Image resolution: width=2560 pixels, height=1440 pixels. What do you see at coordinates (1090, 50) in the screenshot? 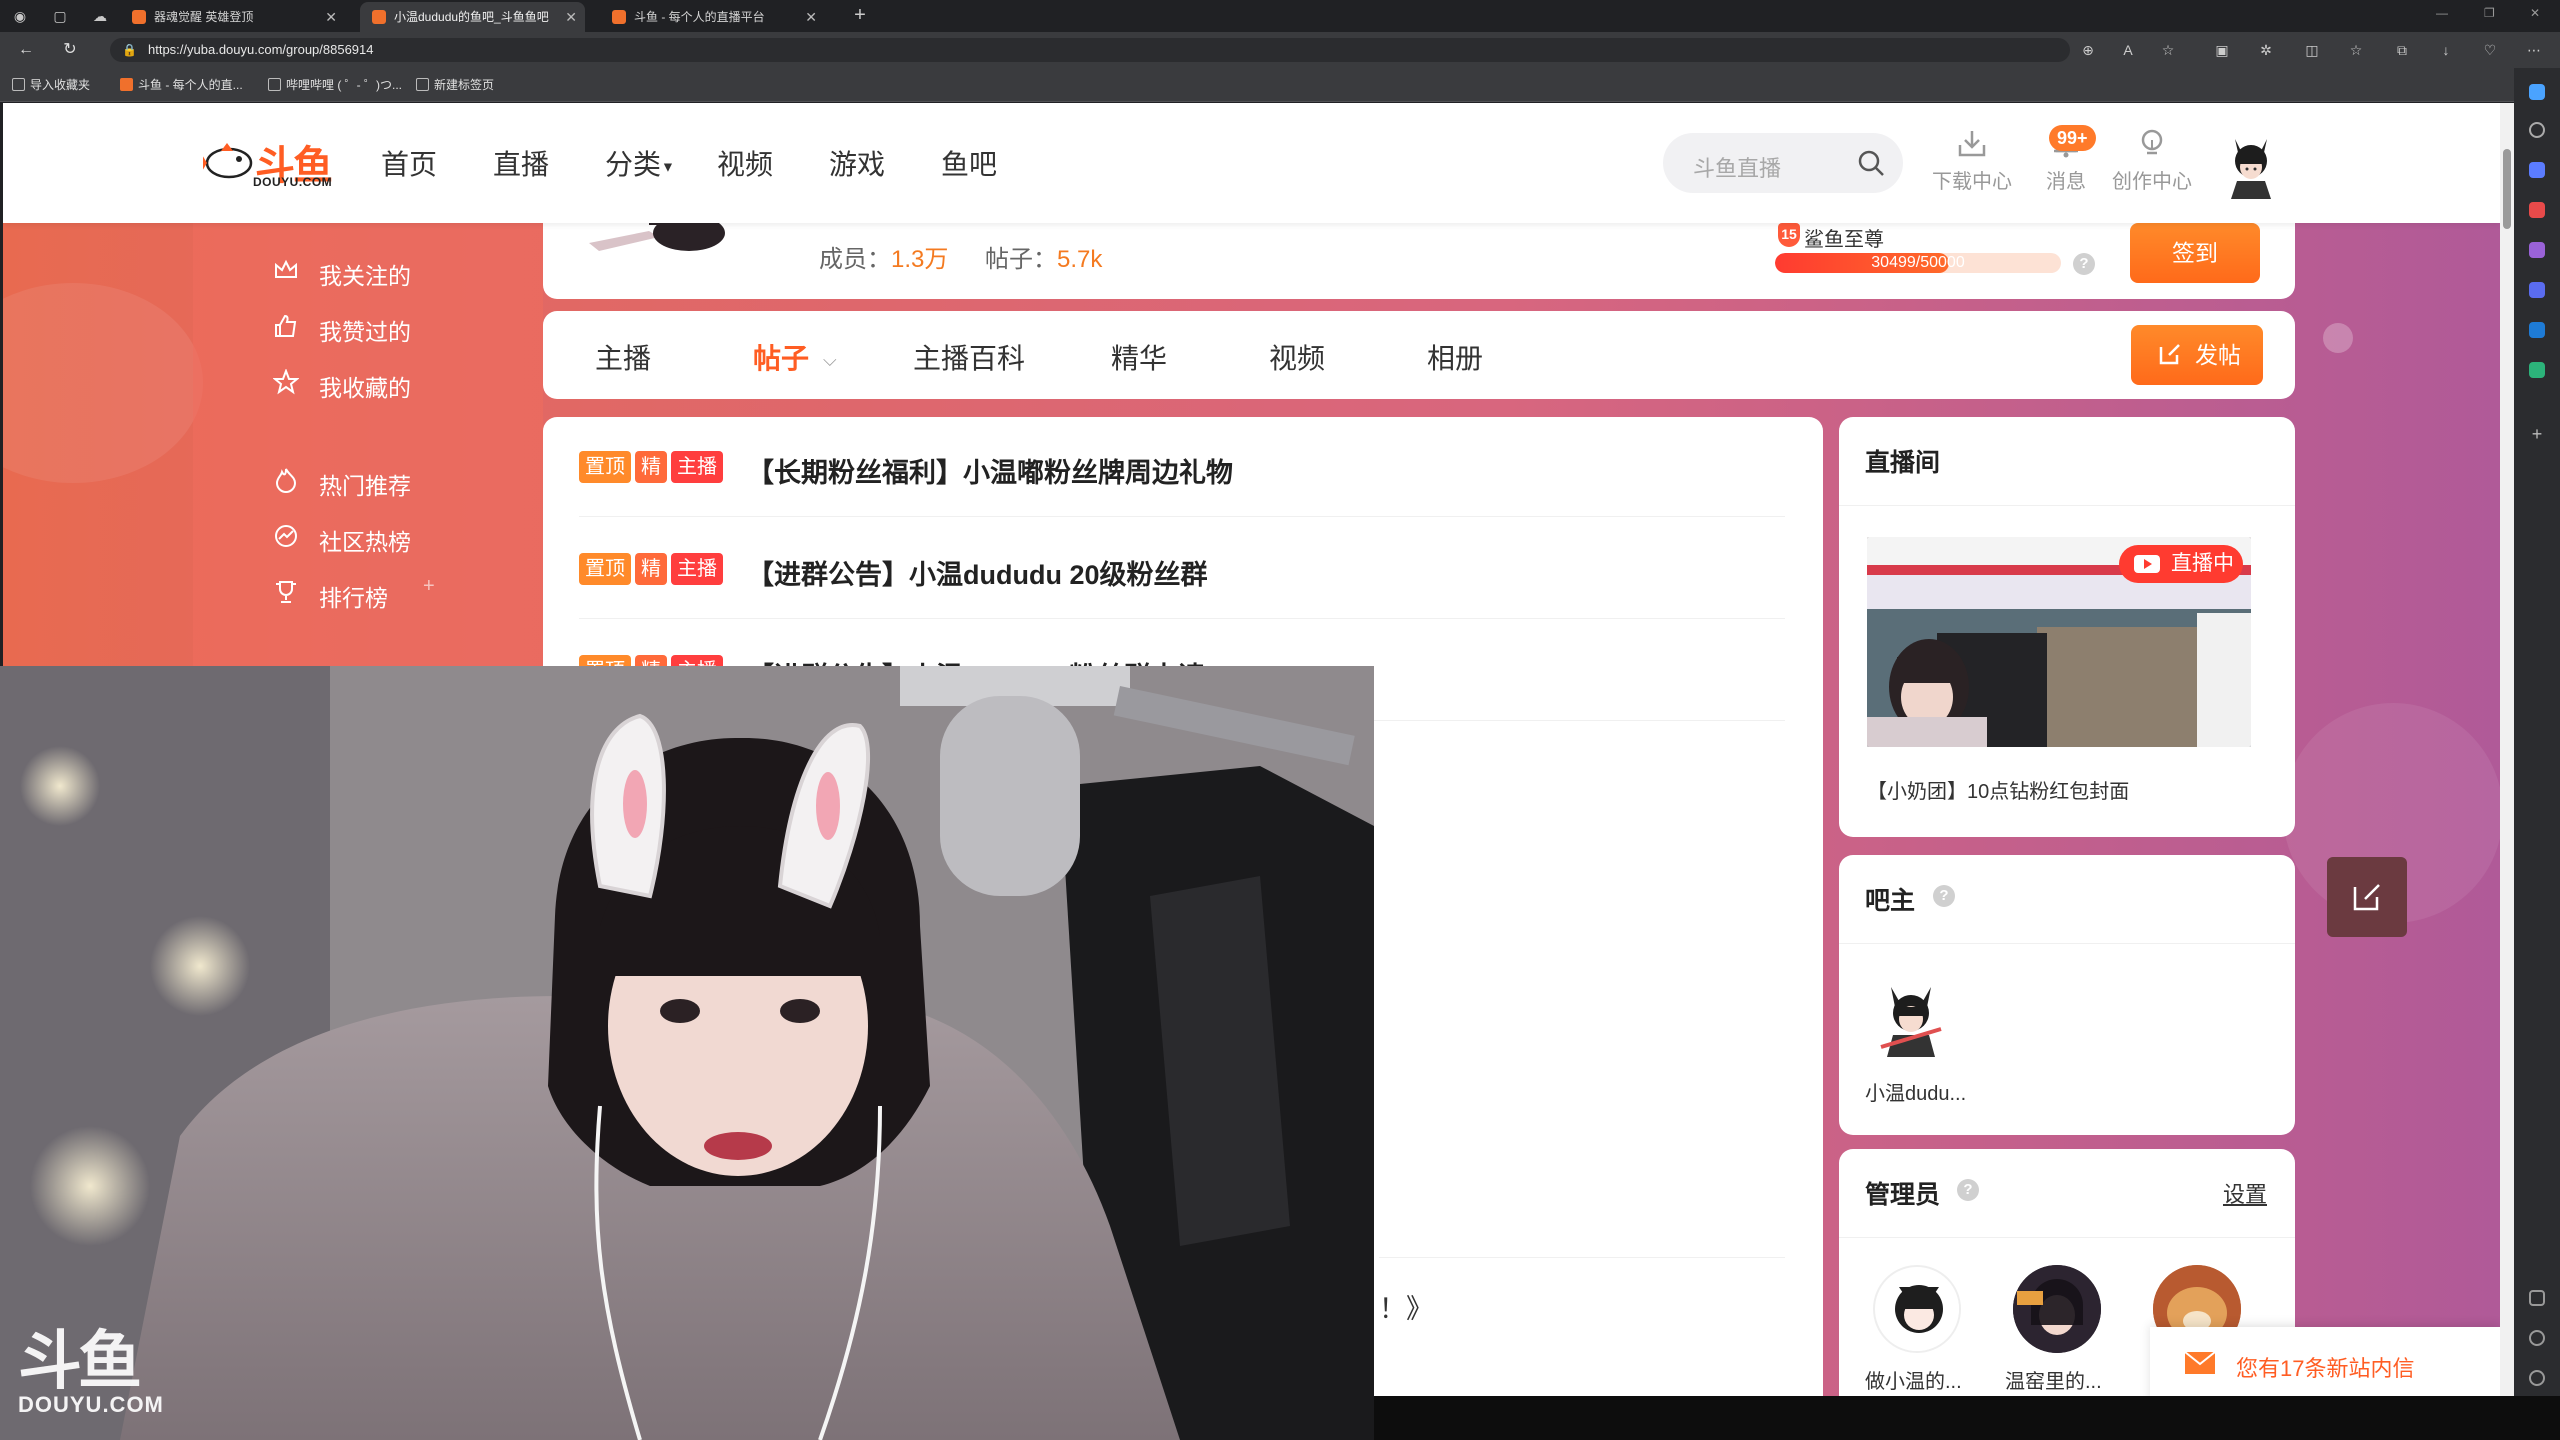
I see `url-field: 🔒 https://yuba.douyu.com/group/8856914` at bounding box center [1090, 50].